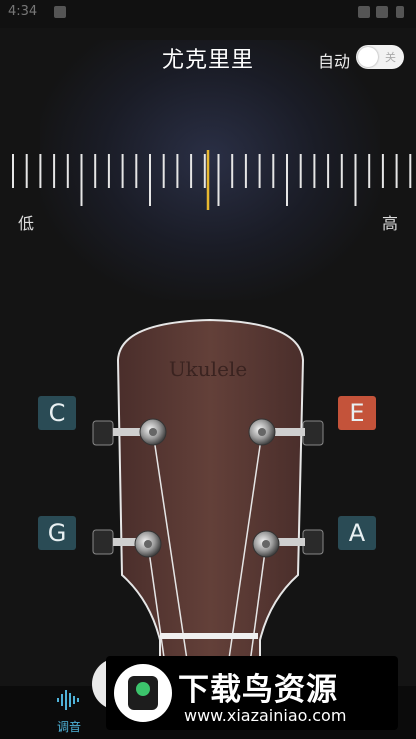 The height and width of the screenshot is (739, 416). Describe the element at coordinates (57, 533) in the screenshot. I see `note-button-g: G` at that location.